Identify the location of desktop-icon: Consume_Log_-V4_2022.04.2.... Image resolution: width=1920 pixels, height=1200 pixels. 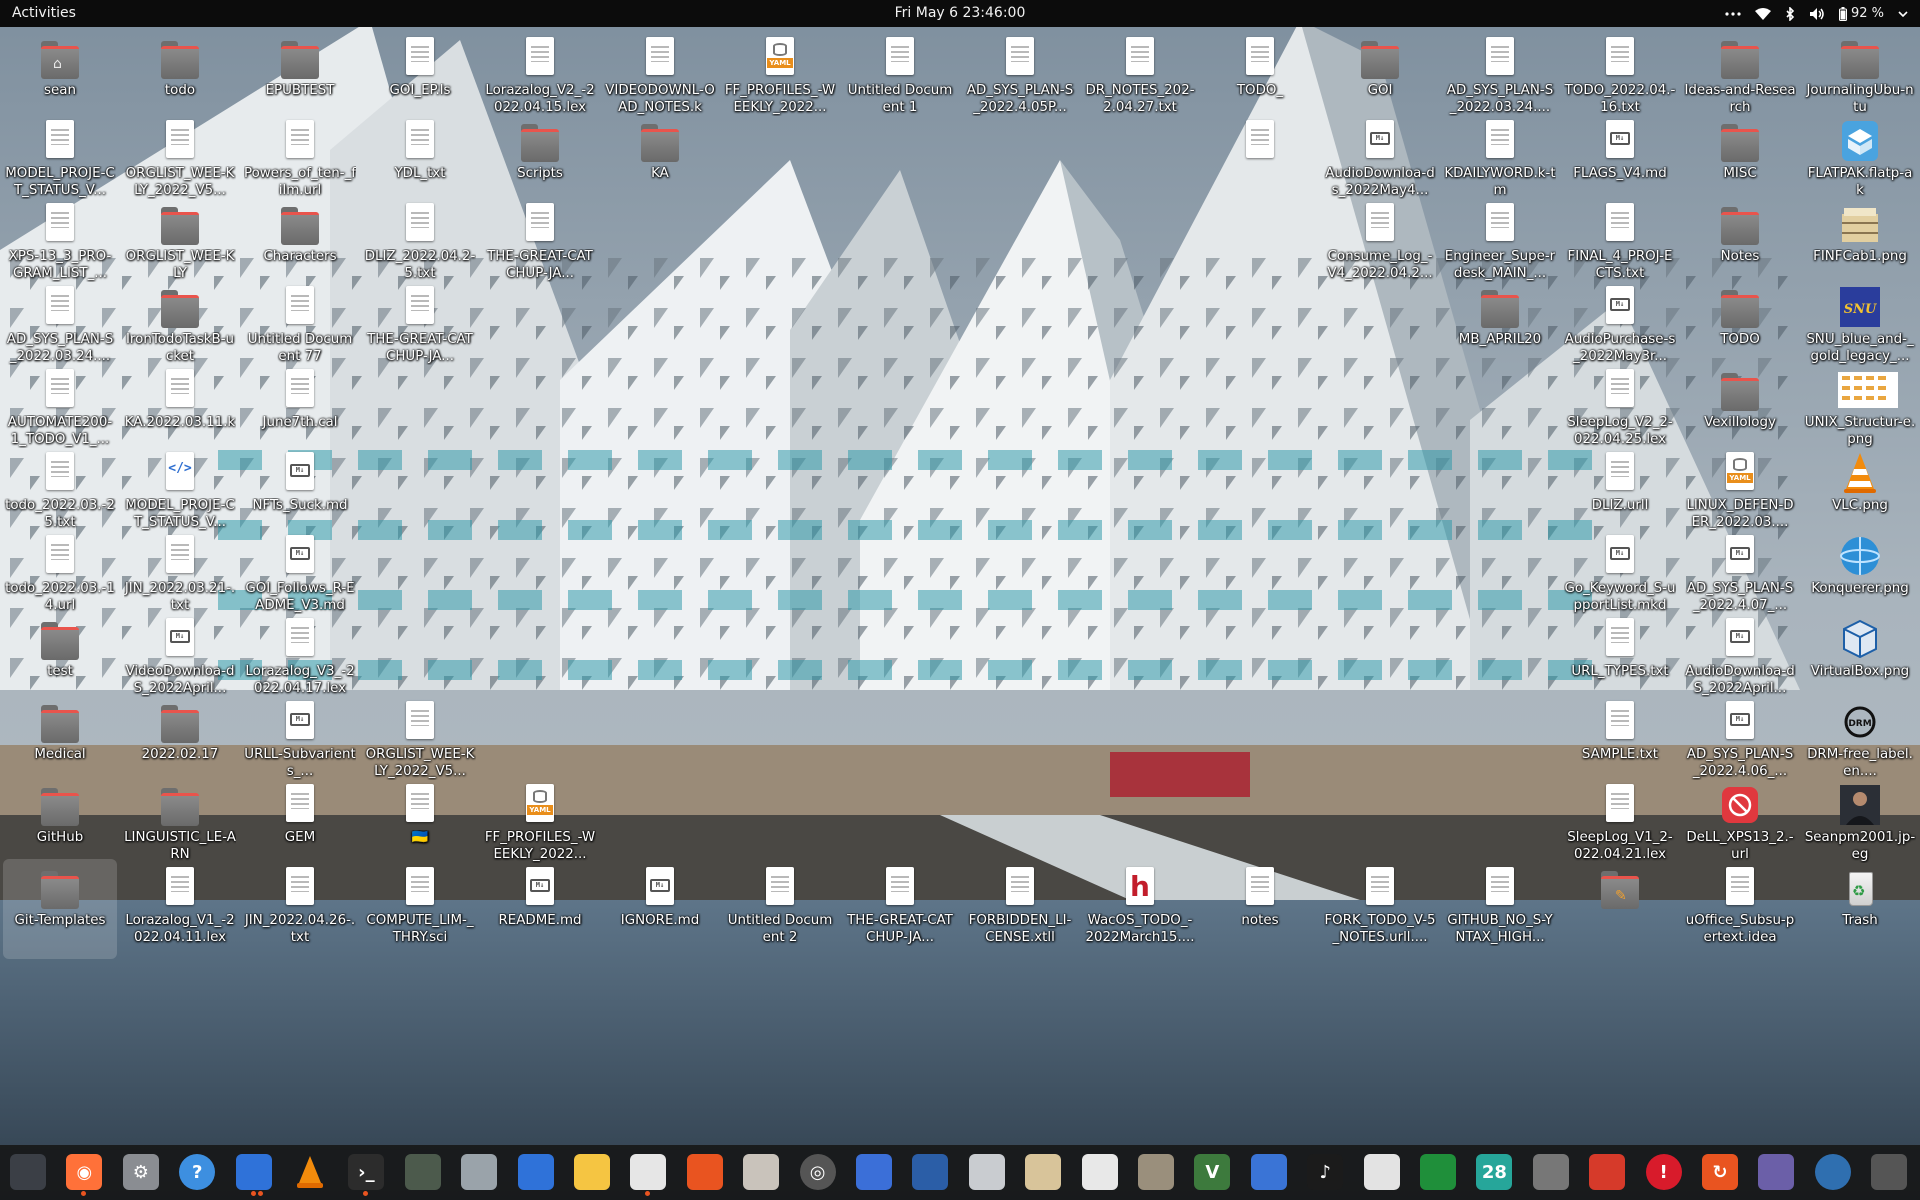
(1380, 245).